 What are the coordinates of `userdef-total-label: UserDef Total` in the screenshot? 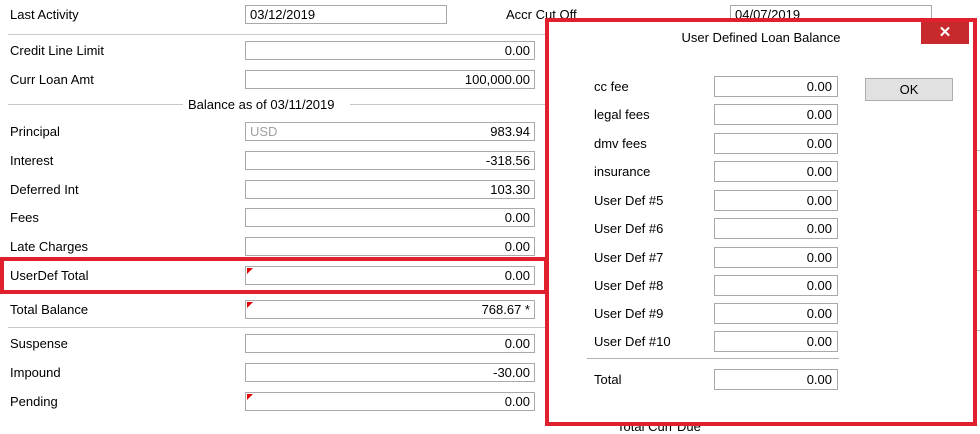 It's located at (49, 275).